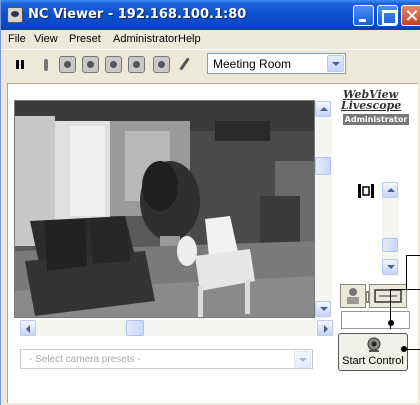 Image resolution: width=420 pixels, height=405 pixels. What do you see at coordinates (323, 209) in the screenshot?
I see `video-vertical-scrollbar` at bounding box center [323, 209].